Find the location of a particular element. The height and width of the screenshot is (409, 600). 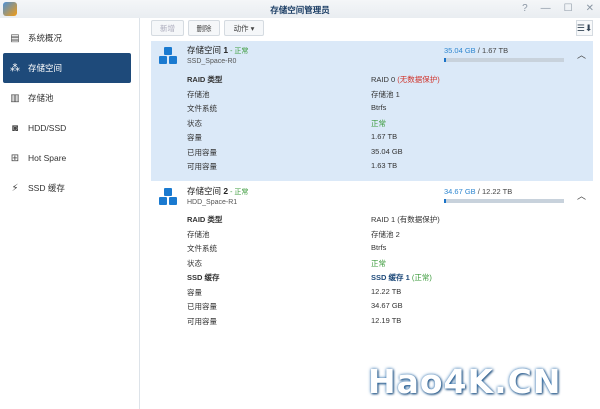

sidebar-item-overview: ▤ 系统概况 is located at coordinates (67, 38).